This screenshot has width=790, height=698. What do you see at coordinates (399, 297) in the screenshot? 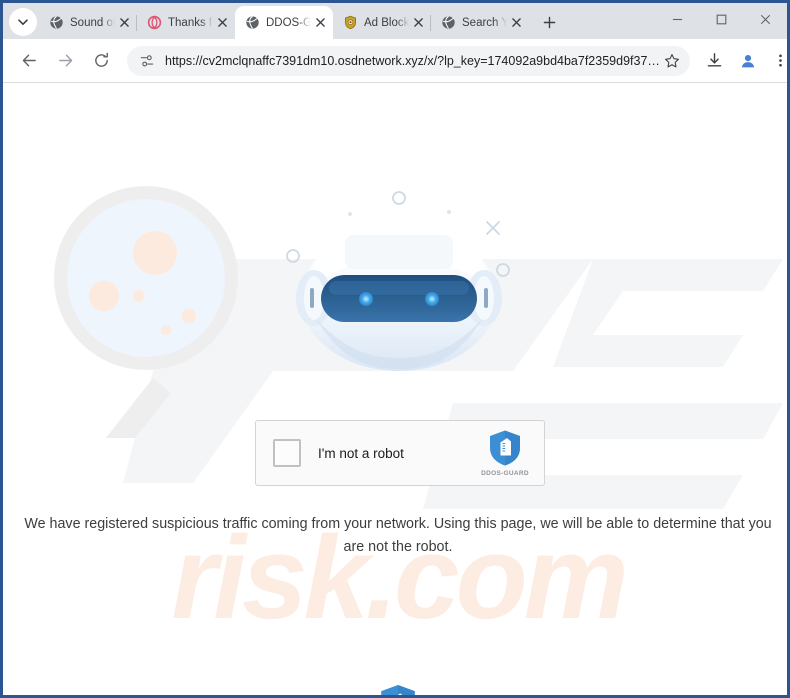
I see `robot-head-illustration` at bounding box center [399, 297].